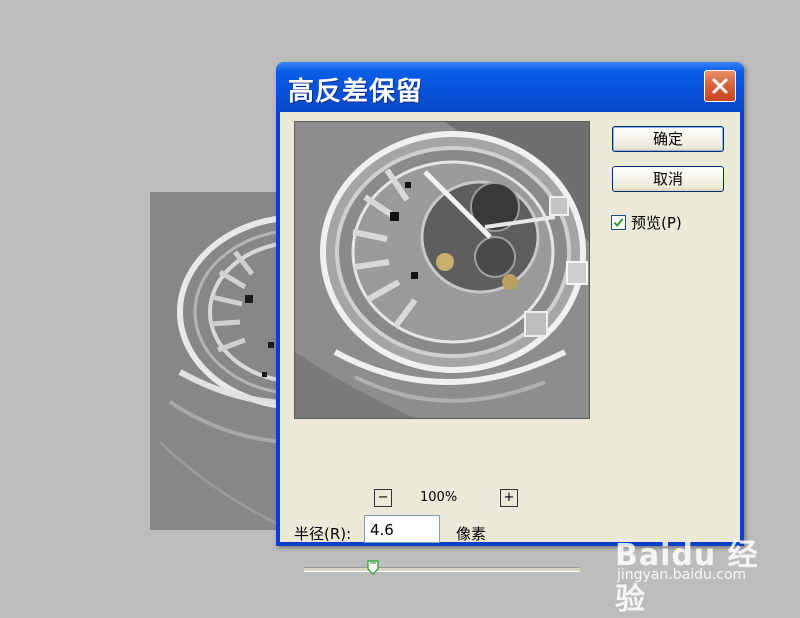 This screenshot has height=618, width=800. I want to click on radius-label: 半径(R):, so click(323, 534).